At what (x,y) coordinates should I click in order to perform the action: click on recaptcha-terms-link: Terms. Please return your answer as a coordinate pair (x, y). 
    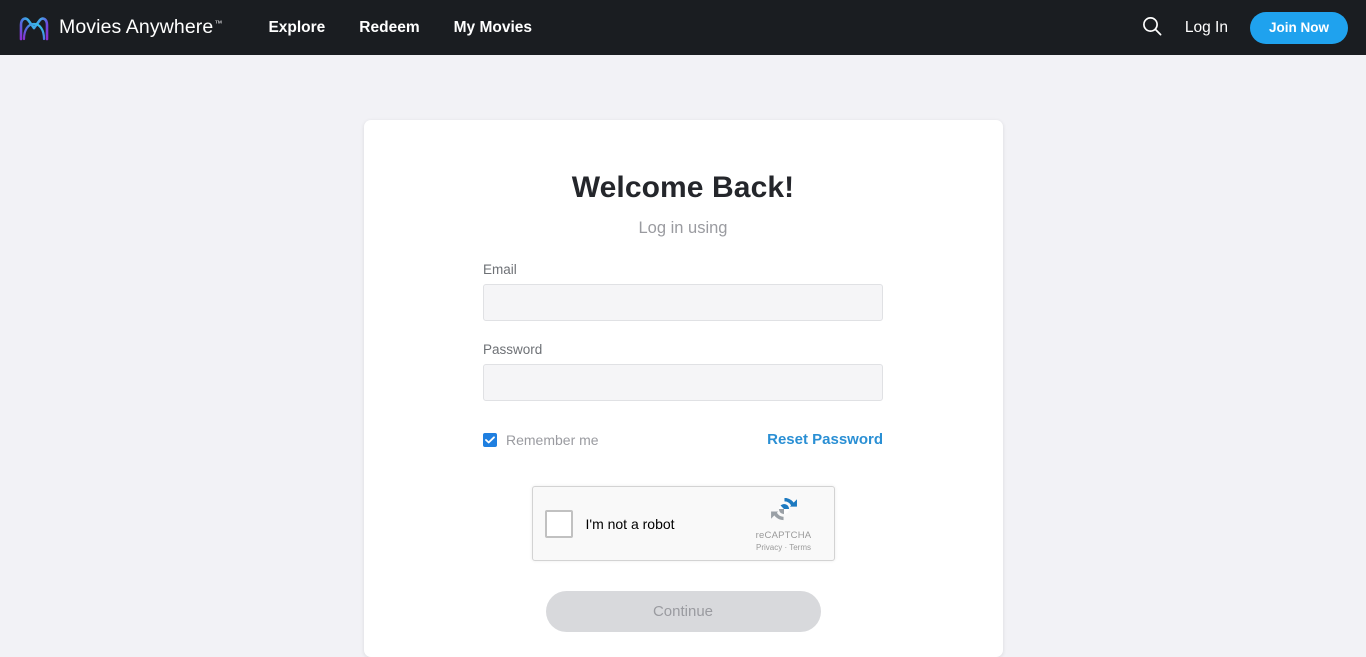
    Looking at the image, I should click on (800, 547).